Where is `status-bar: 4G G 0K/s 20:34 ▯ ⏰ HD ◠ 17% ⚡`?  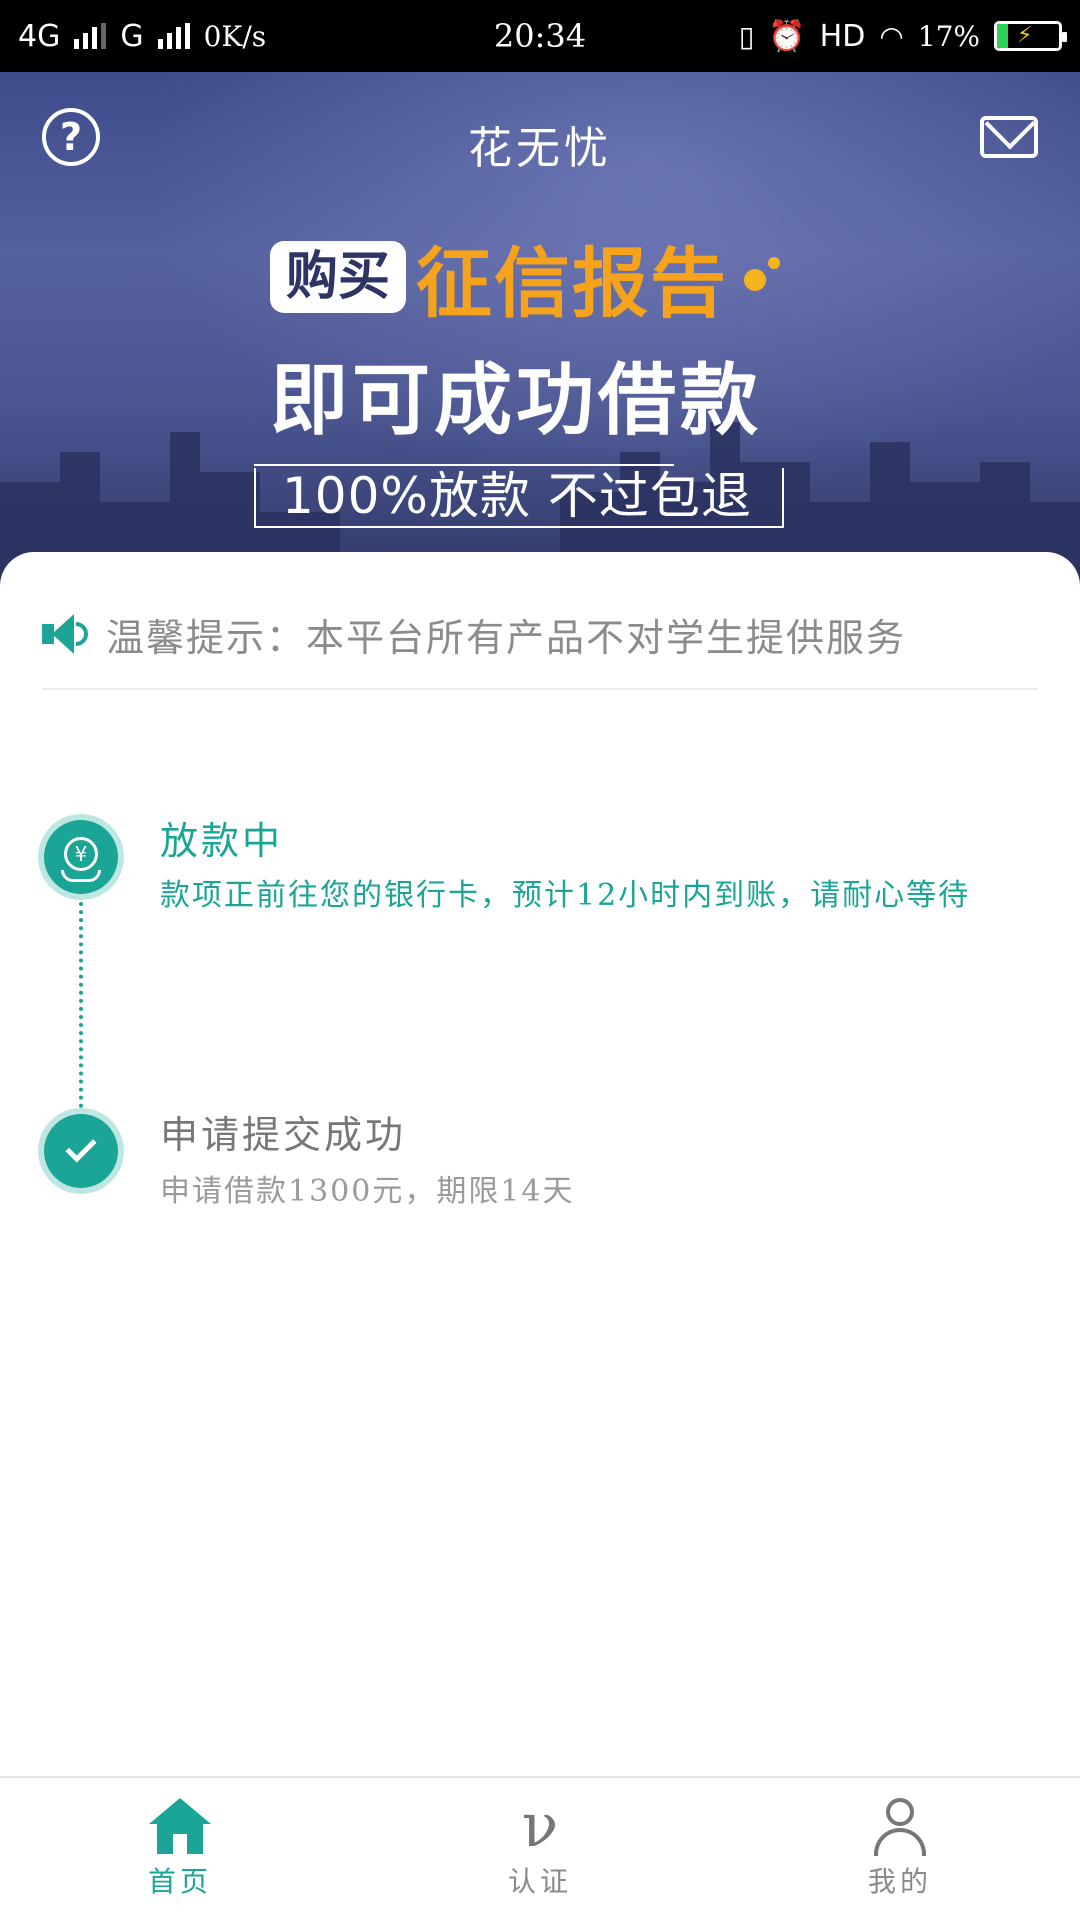 status-bar: 4G G 0K/s 20:34 ▯ ⏰ HD ◠ 17% ⚡ is located at coordinates (540, 36).